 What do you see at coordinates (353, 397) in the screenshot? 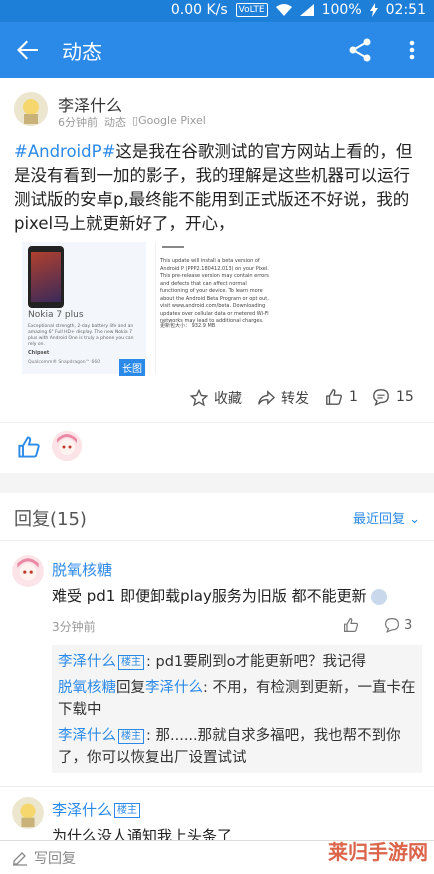
I see `like-count: 1` at bounding box center [353, 397].